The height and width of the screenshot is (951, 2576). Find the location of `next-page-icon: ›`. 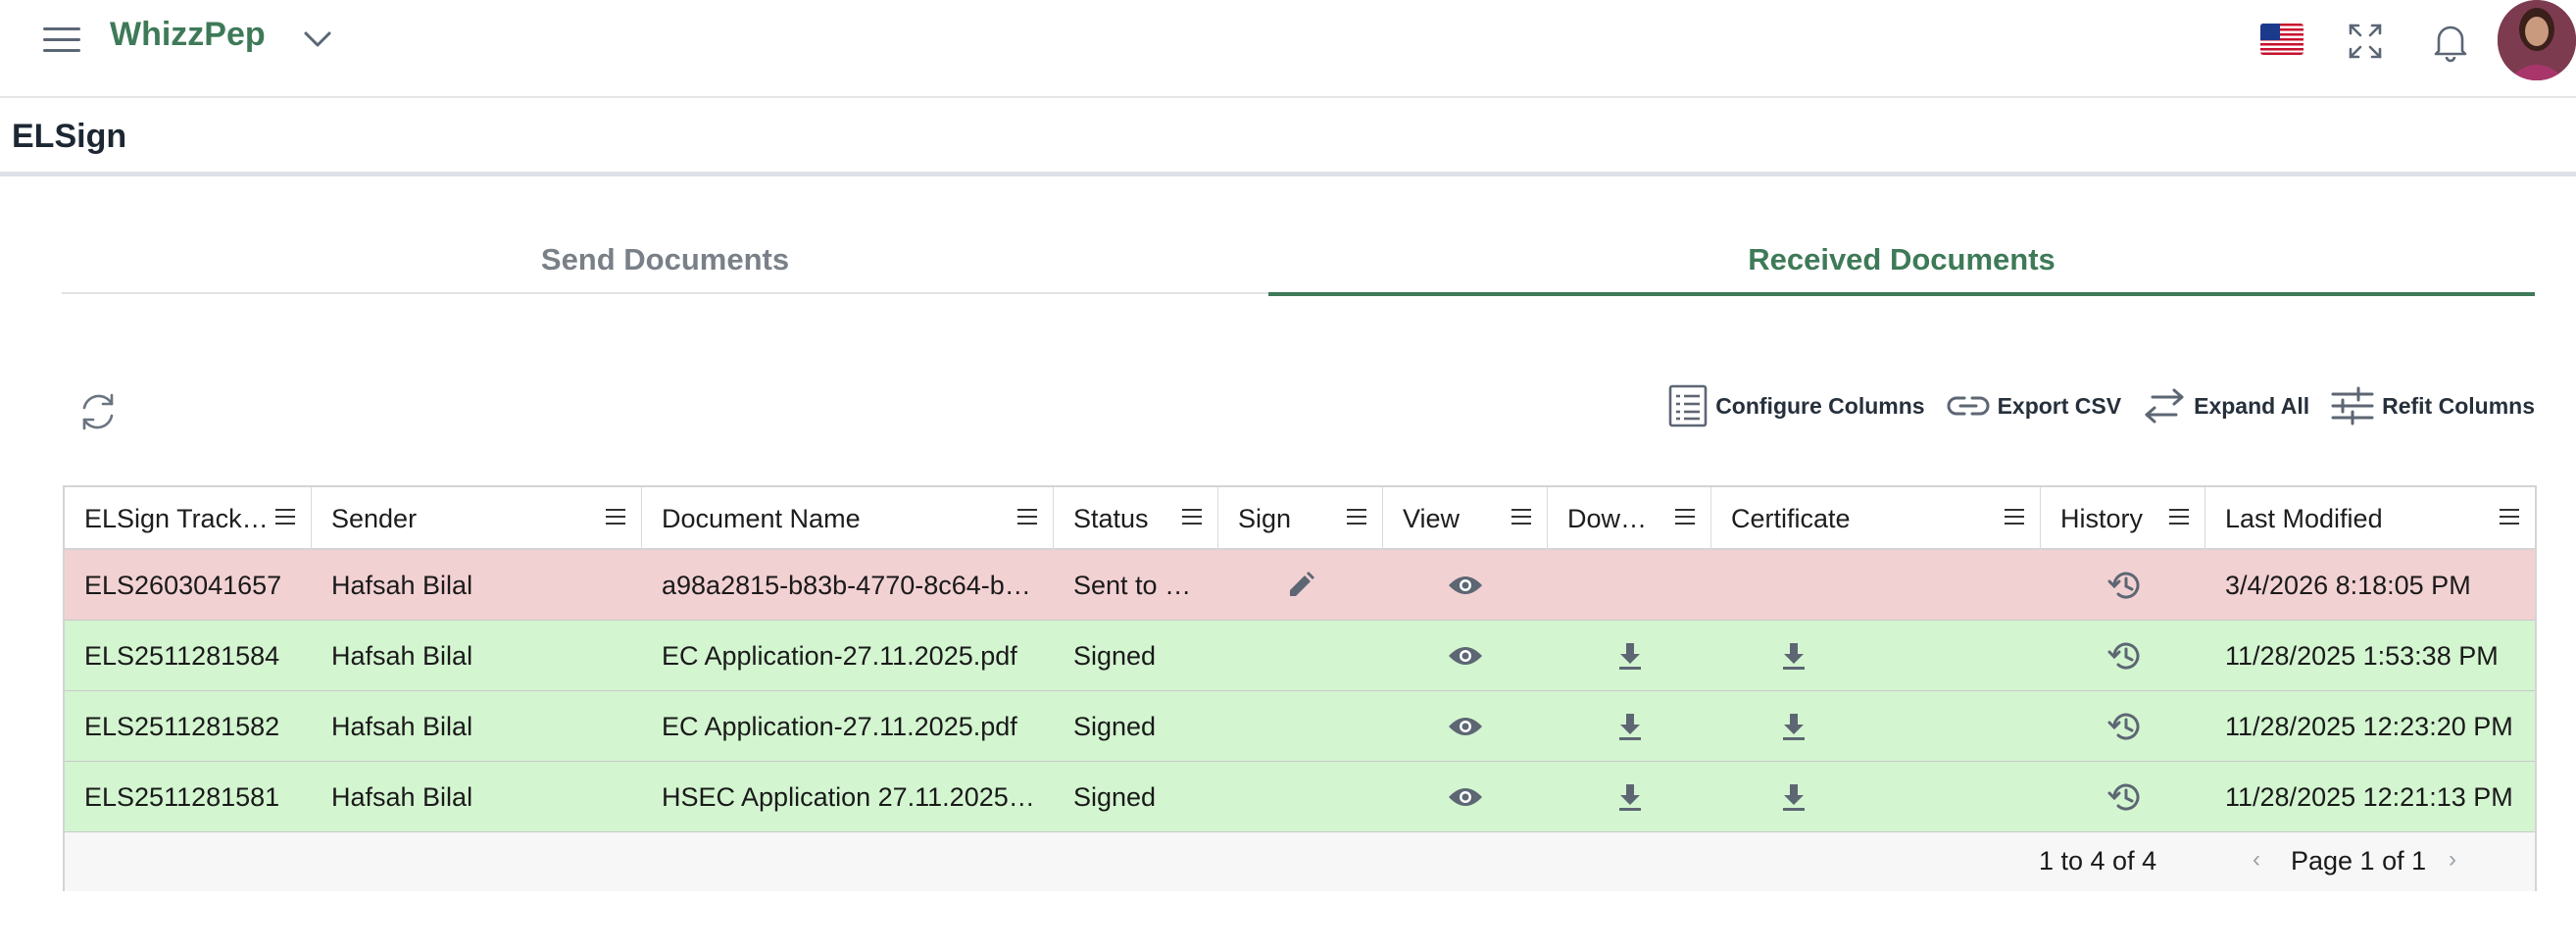

next-page-icon: › is located at coordinates (2452, 860).